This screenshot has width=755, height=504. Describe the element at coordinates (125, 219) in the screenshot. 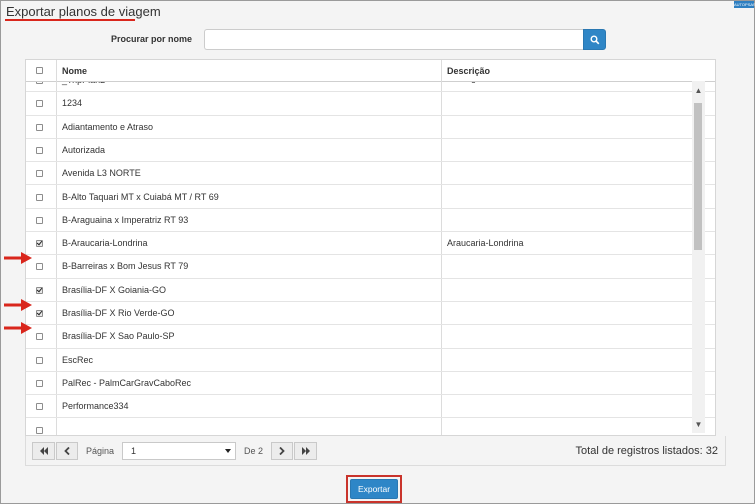

I see `row-name: B-Araguaina x Imperatriz RT 93` at that location.